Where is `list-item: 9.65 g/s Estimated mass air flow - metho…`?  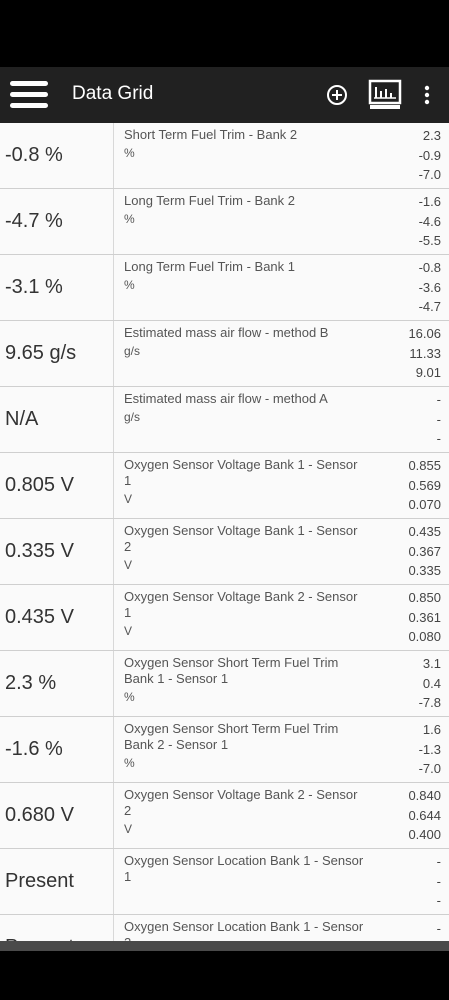 list-item: 9.65 g/s Estimated mass air flow - metho… is located at coordinates (224, 354).